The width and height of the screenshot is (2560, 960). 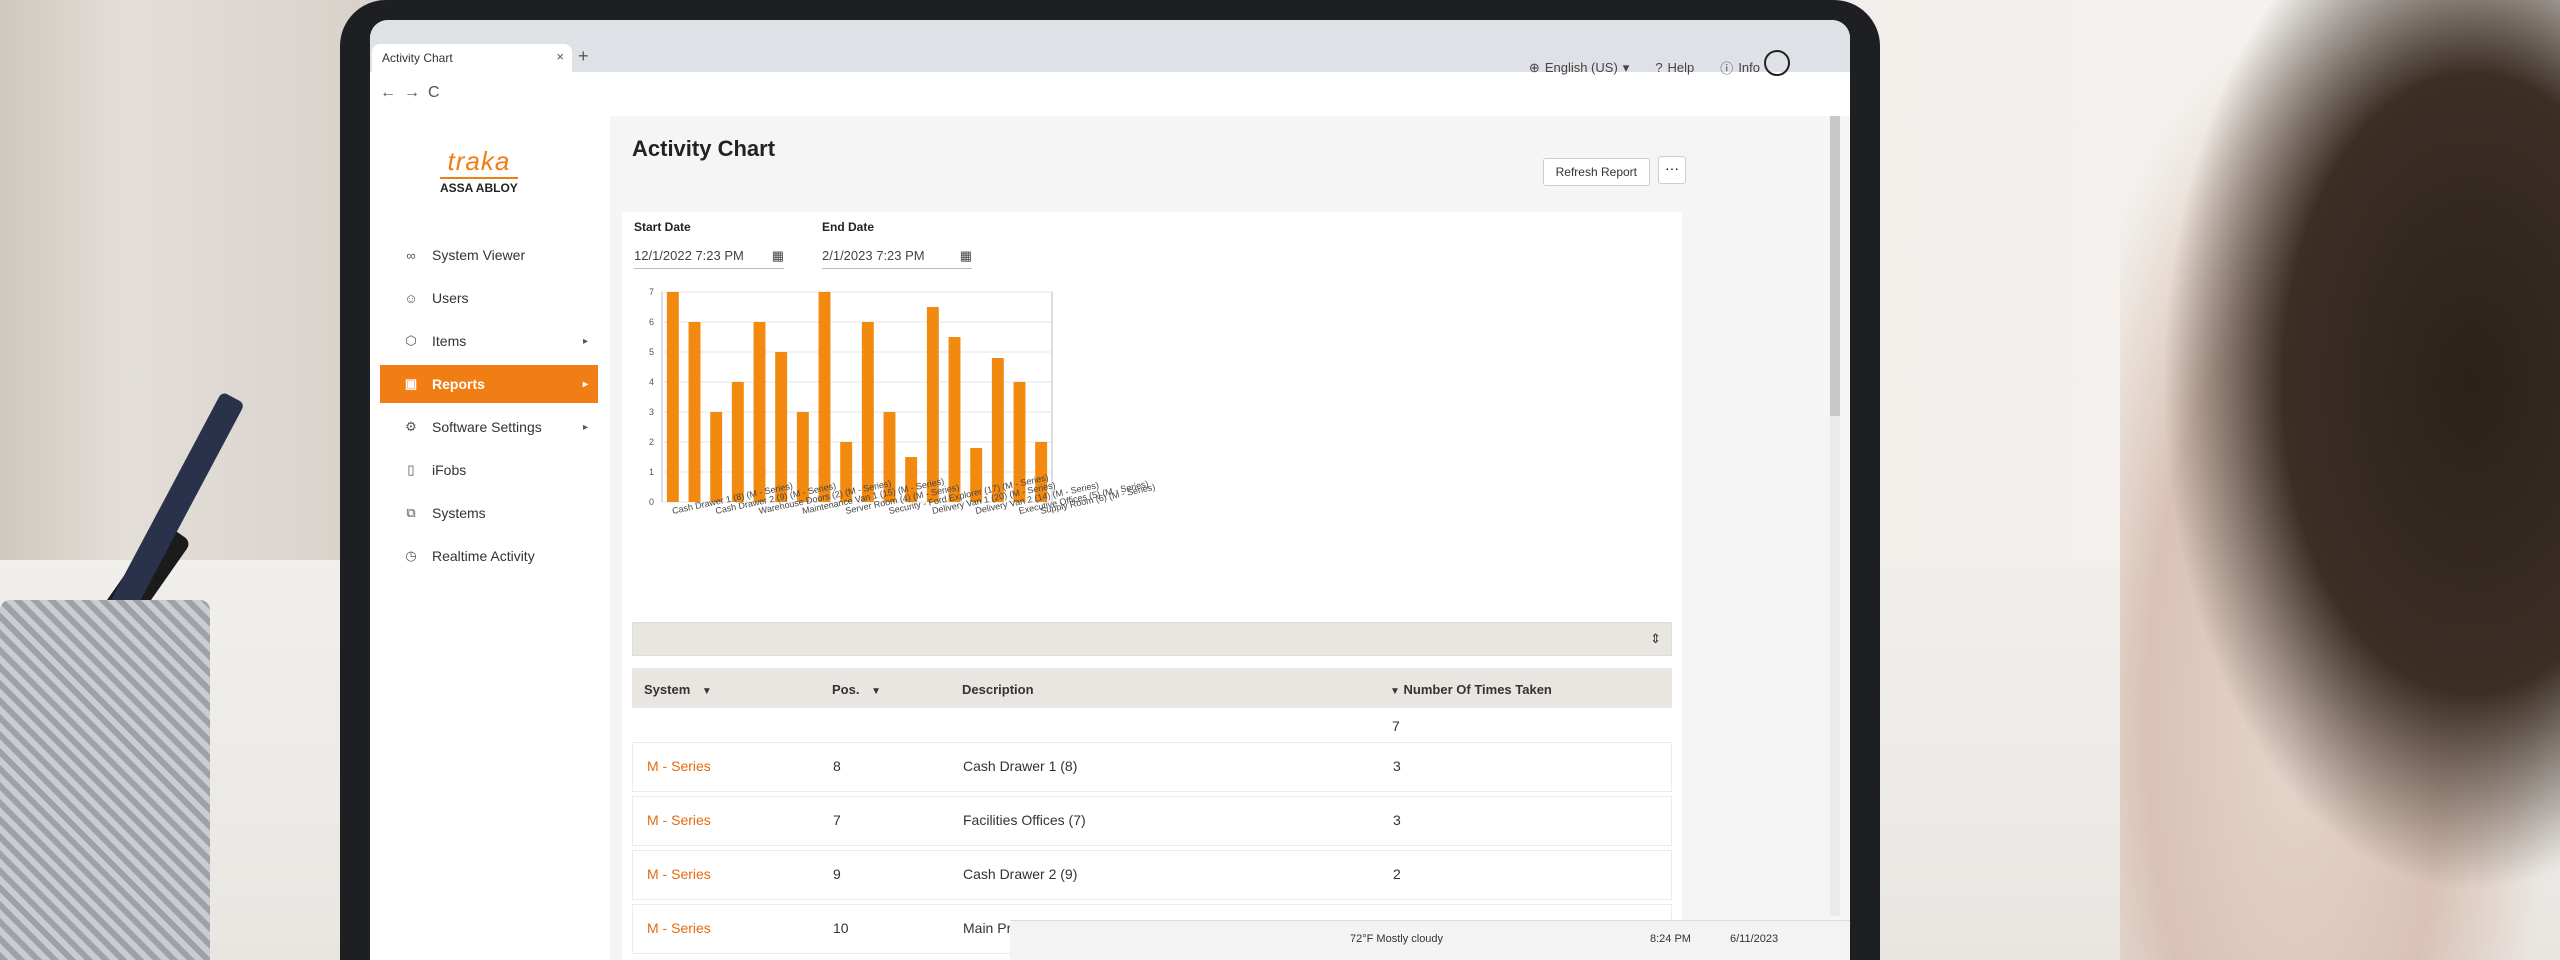 What do you see at coordinates (411, 298) in the screenshot?
I see `user-icon: ☺` at bounding box center [411, 298].